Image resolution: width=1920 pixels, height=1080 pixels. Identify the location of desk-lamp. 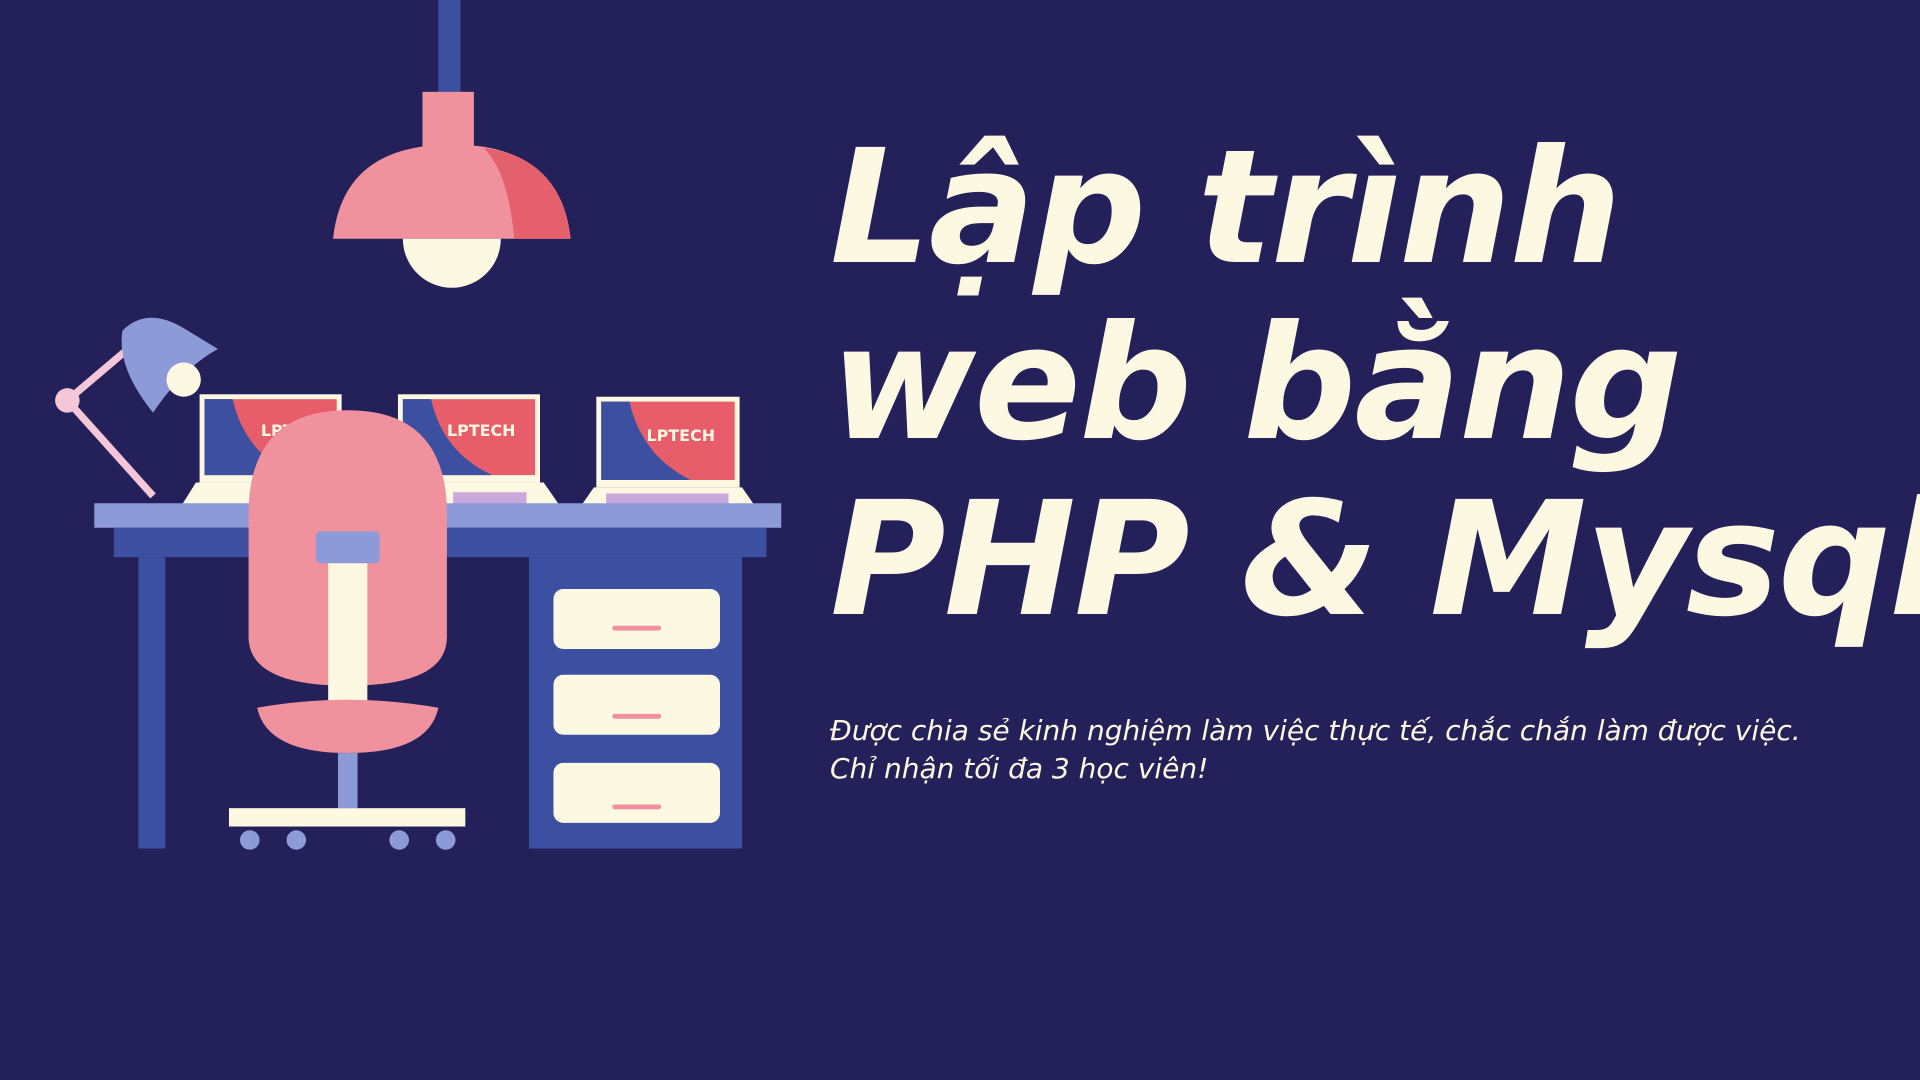
(136, 408).